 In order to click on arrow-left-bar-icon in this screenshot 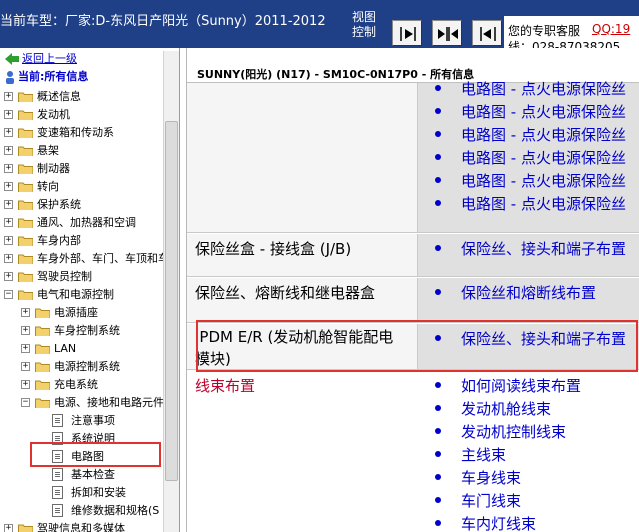, I will do `click(488, 34)`.